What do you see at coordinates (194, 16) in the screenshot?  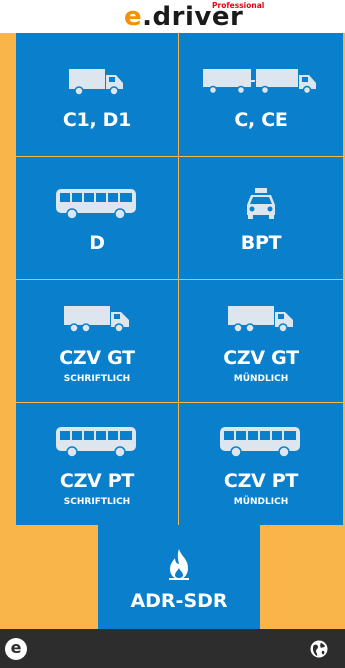 I see `edriver-logo: e.driver Professional` at bounding box center [194, 16].